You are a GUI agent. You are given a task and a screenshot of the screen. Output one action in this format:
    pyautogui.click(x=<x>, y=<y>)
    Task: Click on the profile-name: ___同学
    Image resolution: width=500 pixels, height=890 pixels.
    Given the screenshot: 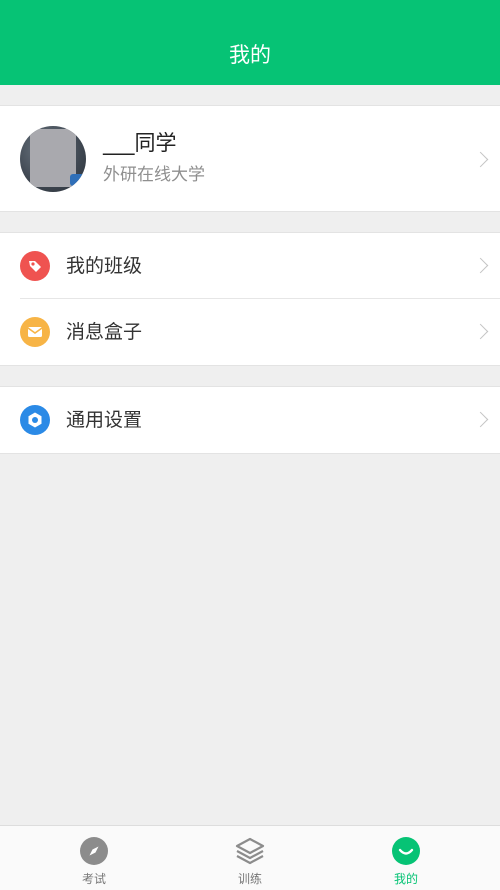 What is the action you would take?
    pyautogui.click(x=140, y=143)
    